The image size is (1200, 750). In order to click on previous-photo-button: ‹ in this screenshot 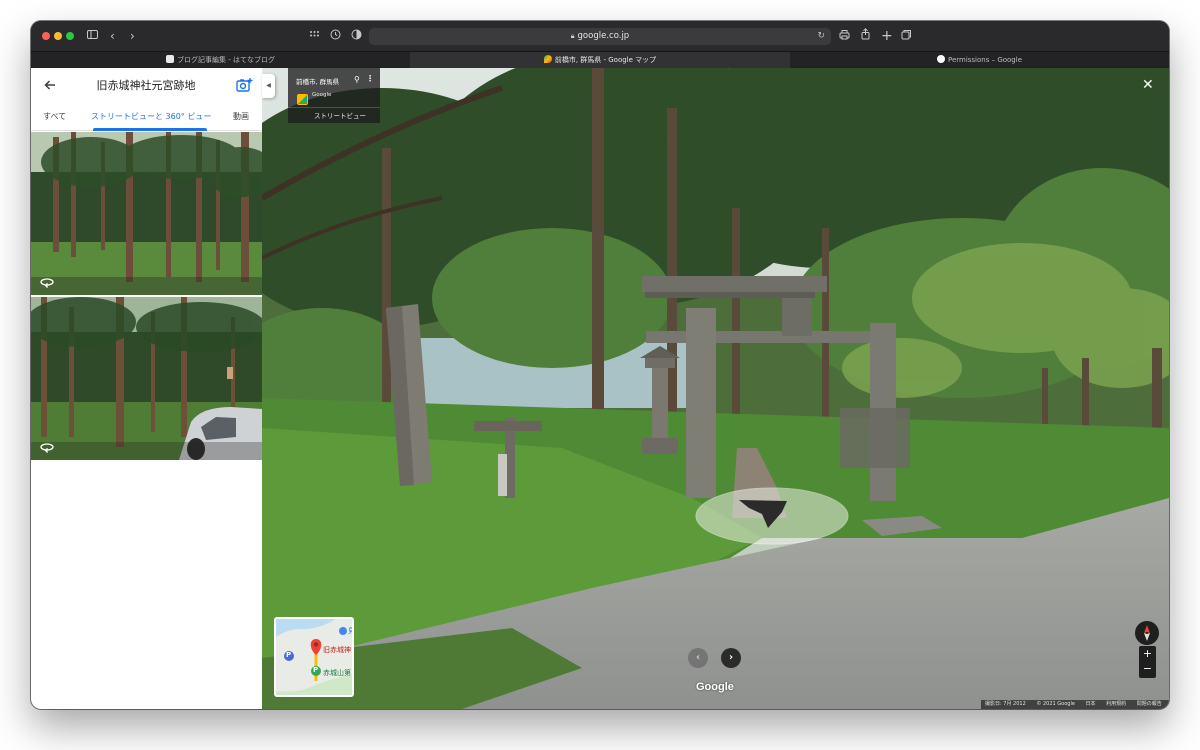, I will do `click(698, 658)`.